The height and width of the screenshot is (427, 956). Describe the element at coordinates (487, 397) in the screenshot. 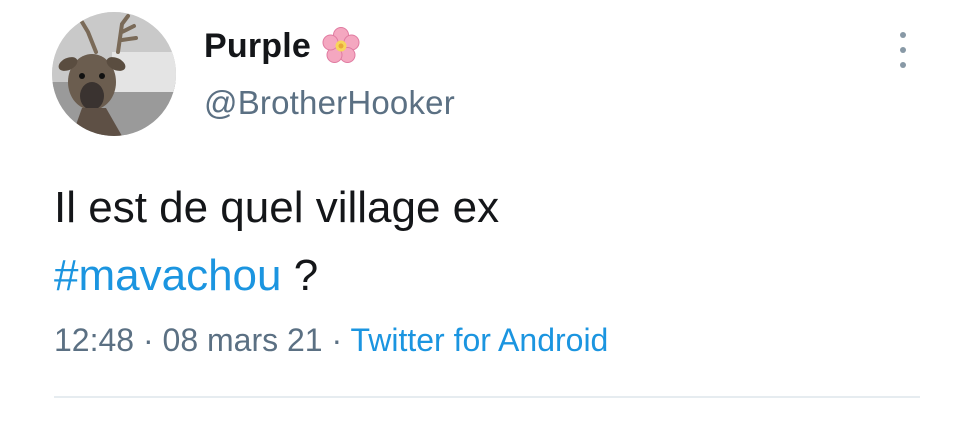

I see `divider` at that location.